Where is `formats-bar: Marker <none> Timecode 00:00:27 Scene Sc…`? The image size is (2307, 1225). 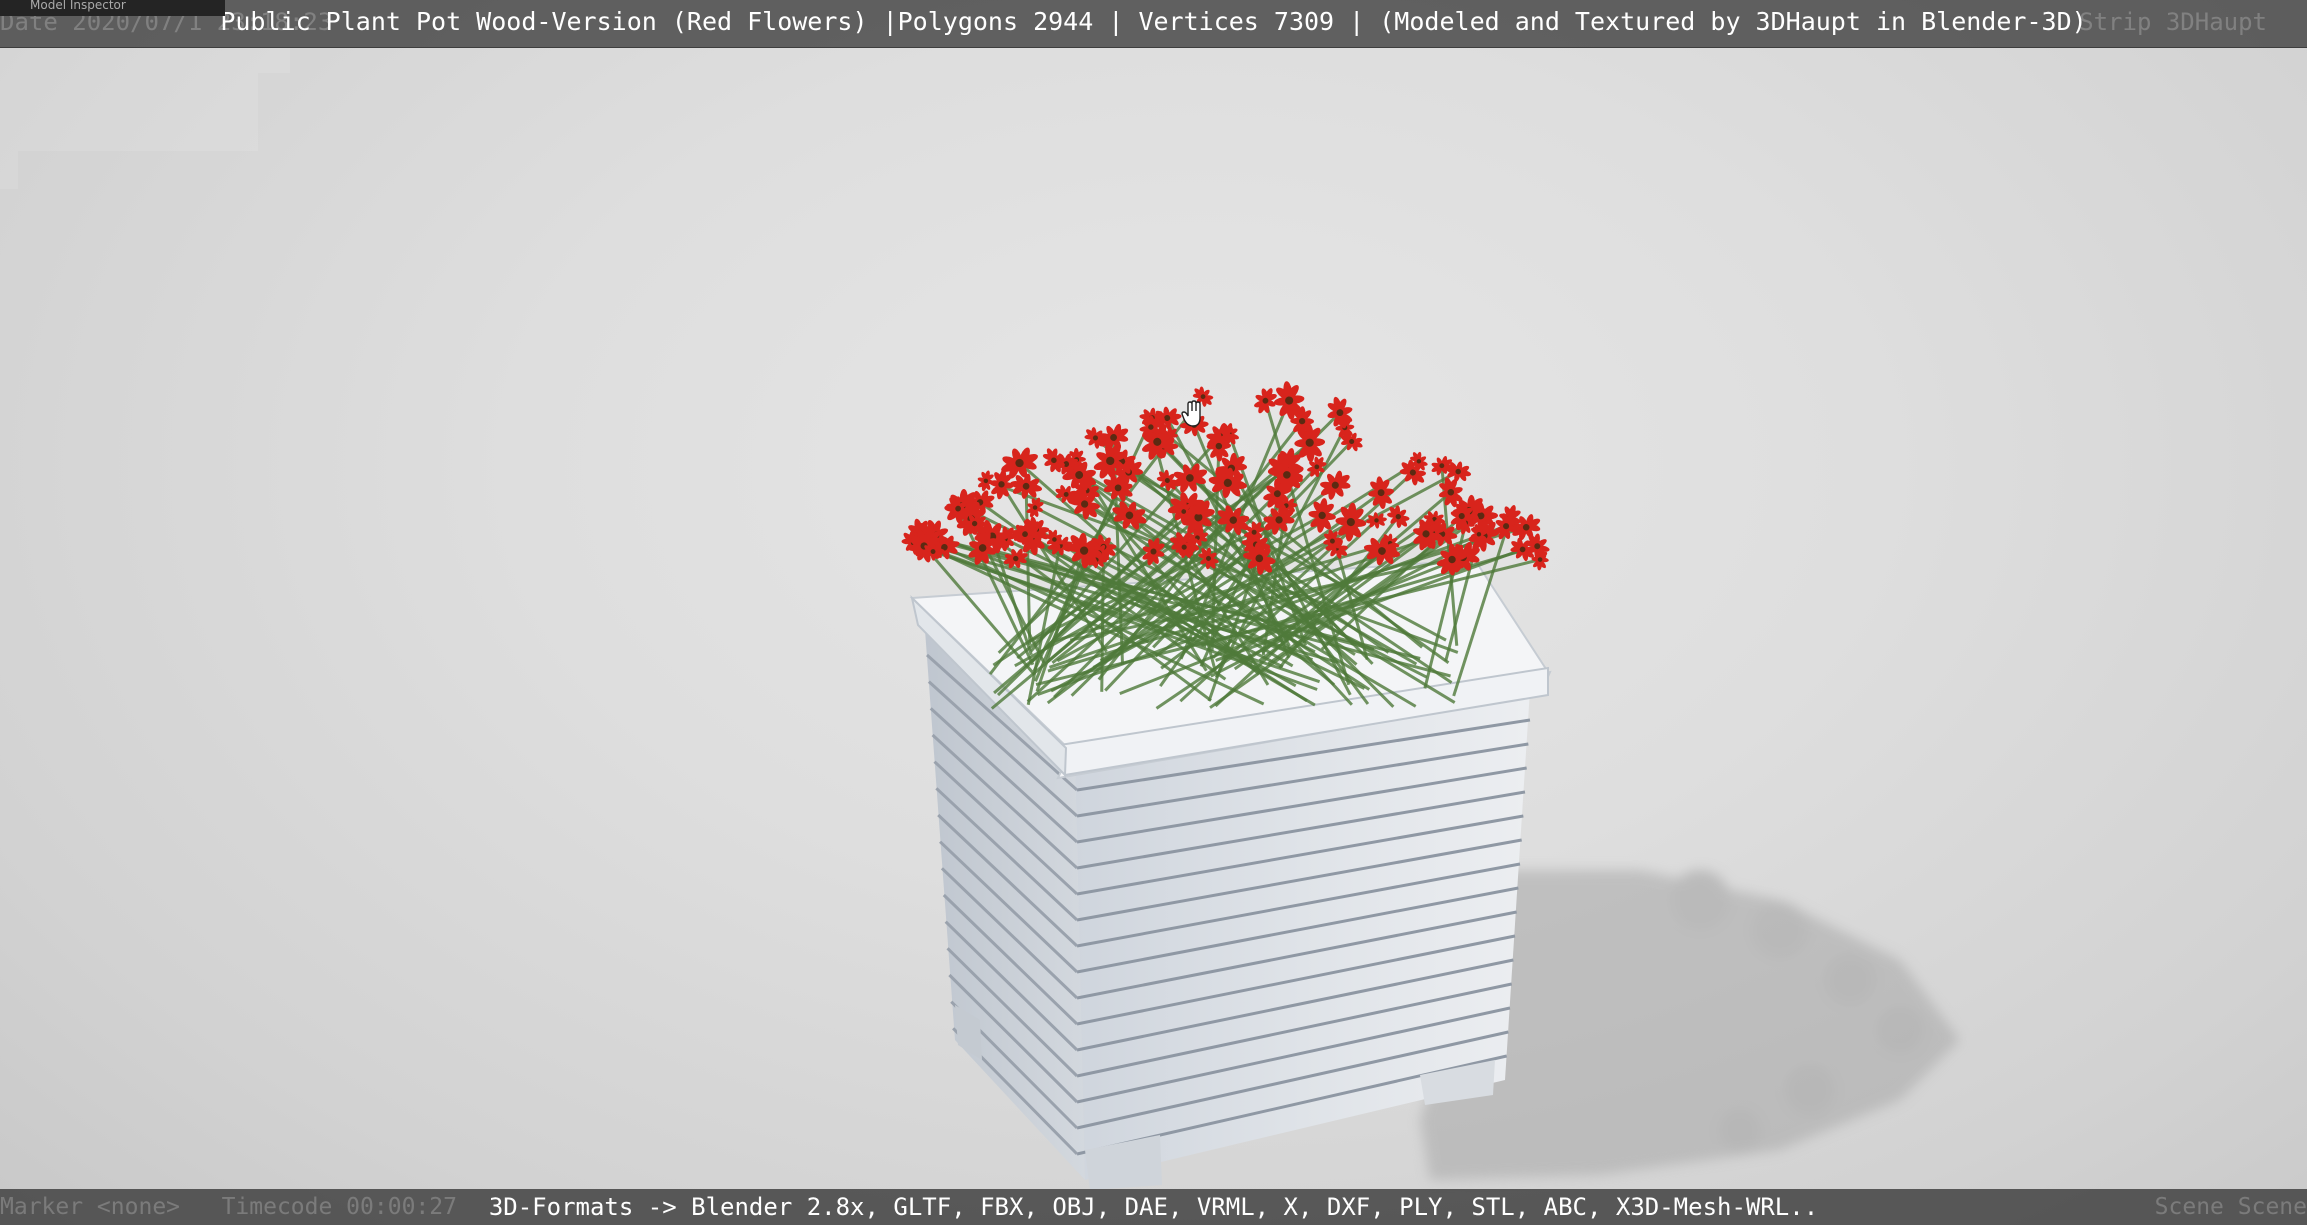 formats-bar: Marker <none> Timecode 00:00:27 Scene Sc… is located at coordinates (1153, 1207).